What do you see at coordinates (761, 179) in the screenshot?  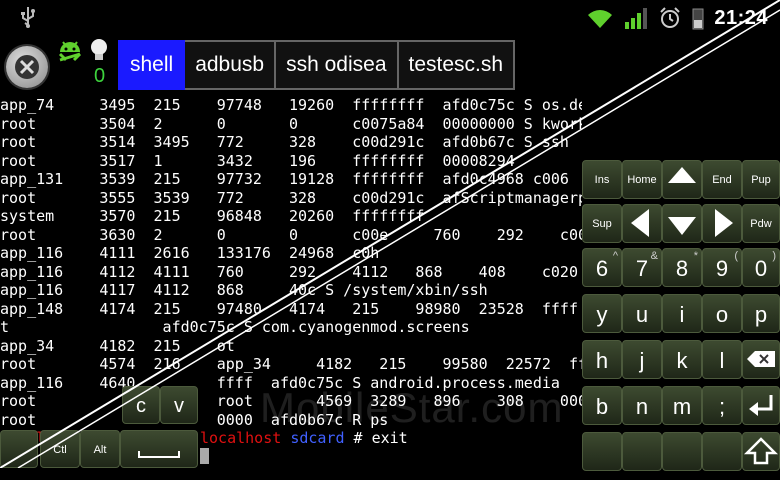 I see `key-pup: Pup` at bounding box center [761, 179].